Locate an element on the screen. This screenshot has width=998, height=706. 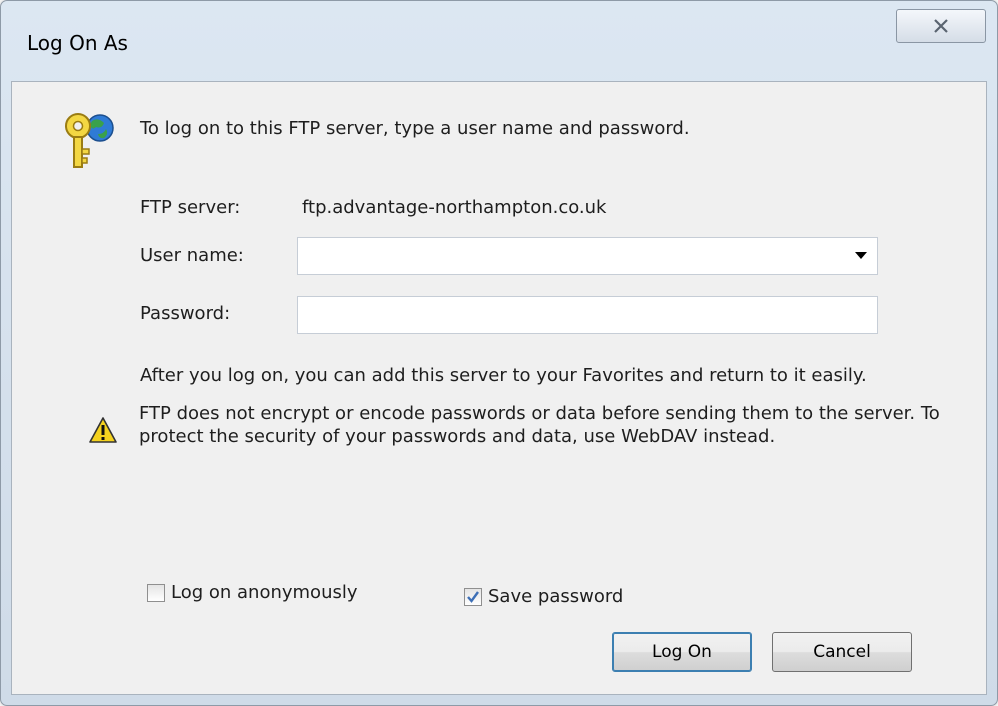
log-on-anonymously-option: Log on anonymously is located at coordinates (252, 592).